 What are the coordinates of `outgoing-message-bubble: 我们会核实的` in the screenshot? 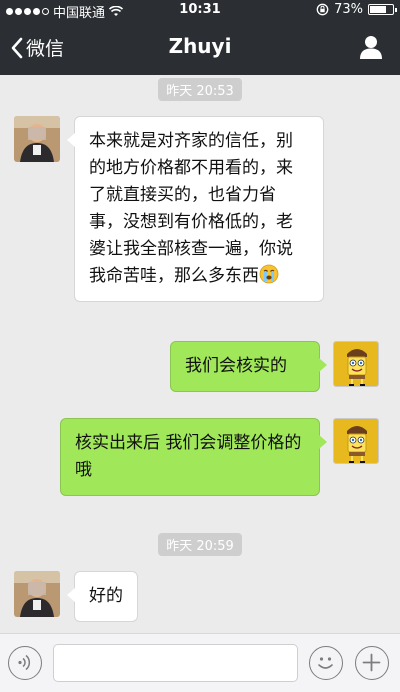 It's located at (248, 366).